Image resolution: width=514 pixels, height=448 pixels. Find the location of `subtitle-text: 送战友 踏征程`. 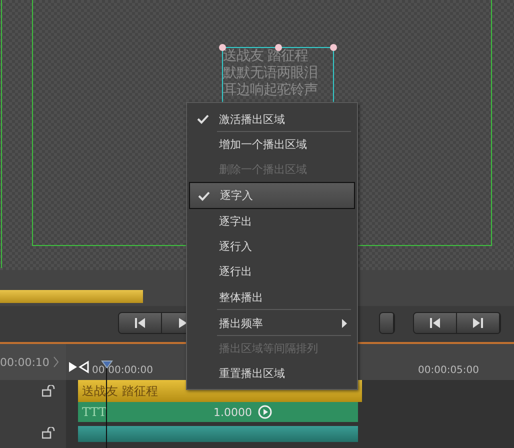

subtitle-text: 送战友 踏征程 is located at coordinates (266, 56).